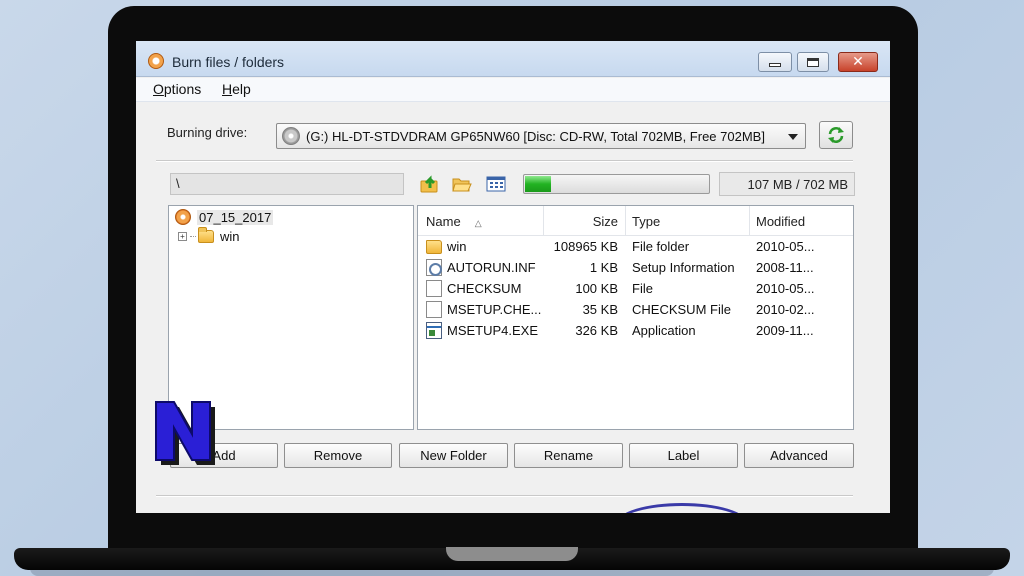 This screenshot has height=576, width=1024. Describe the element at coordinates (207, 132) in the screenshot. I see `burning-drive-label: Burning drive:` at that location.